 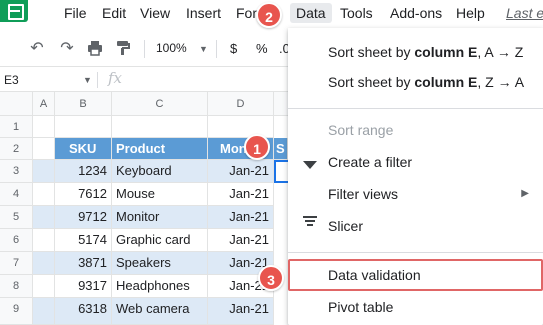 What do you see at coordinates (346, 226) in the screenshot?
I see `menu-slicer-label: Slicer` at bounding box center [346, 226].